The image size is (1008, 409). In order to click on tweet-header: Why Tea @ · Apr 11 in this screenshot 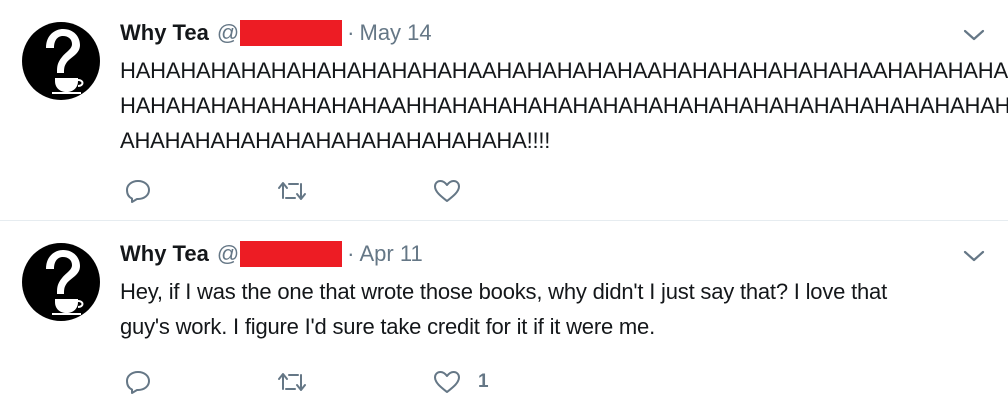, I will do `click(271, 254)`.